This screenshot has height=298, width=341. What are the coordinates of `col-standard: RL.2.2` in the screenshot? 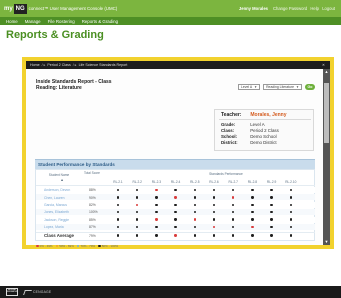 It's located at (137, 182).